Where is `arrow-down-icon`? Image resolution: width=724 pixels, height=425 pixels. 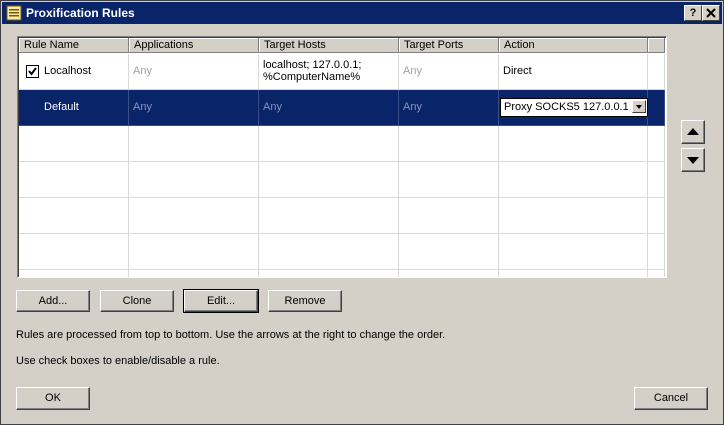 arrow-down-icon is located at coordinates (693, 160).